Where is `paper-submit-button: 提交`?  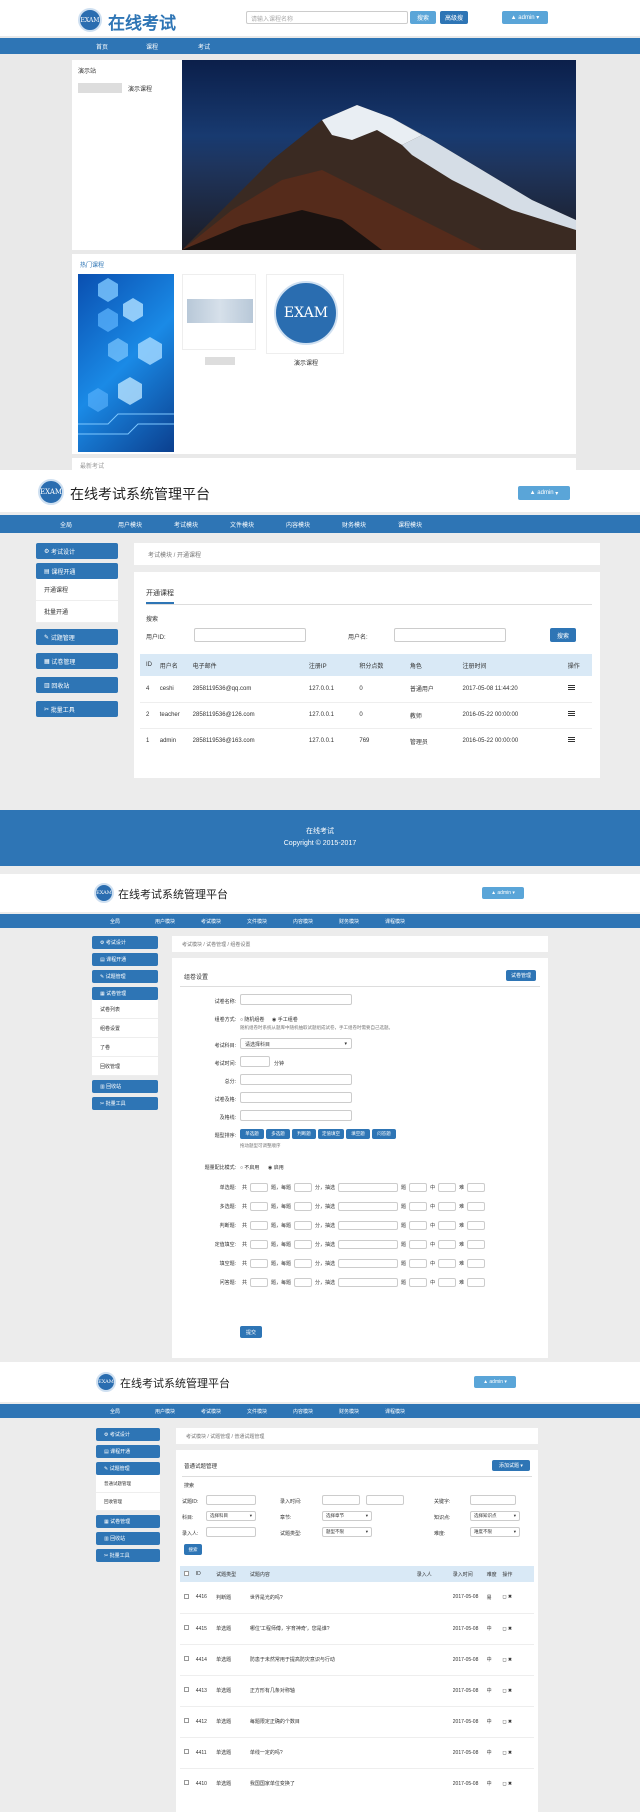 paper-submit-button: 提交 is located at coordinates (251, 1332).